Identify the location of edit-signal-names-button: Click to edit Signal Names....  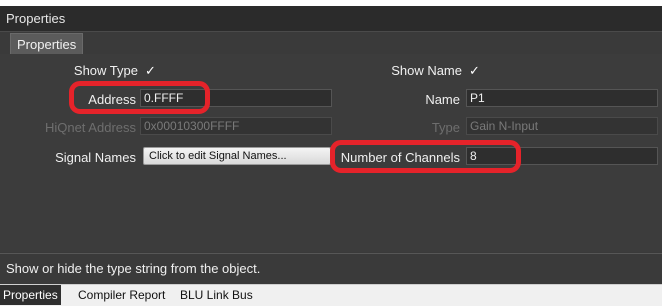
(237, 156).